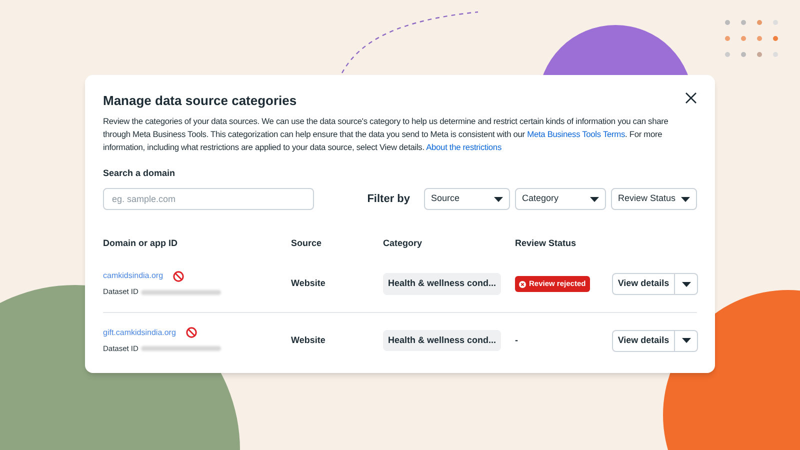  I want to click on search-field: eg. sample.com, so click(208, 199).